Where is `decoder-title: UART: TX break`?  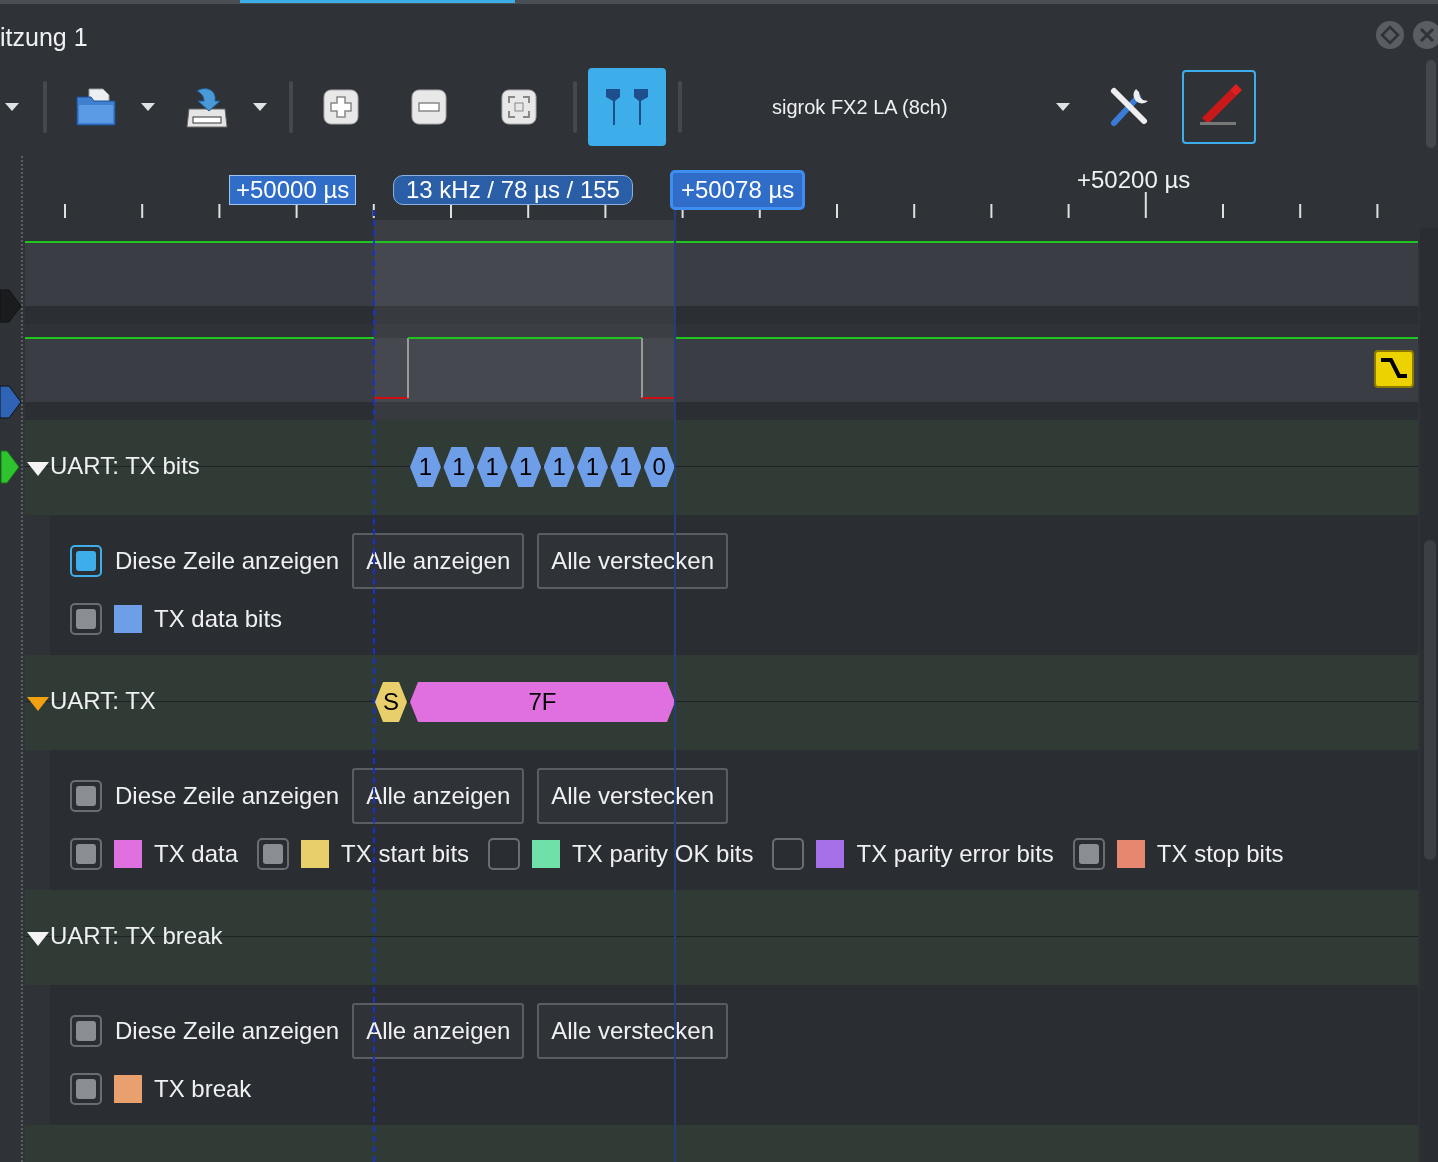
decoder-title: UART: TX break is located at coordinates (136, 936).